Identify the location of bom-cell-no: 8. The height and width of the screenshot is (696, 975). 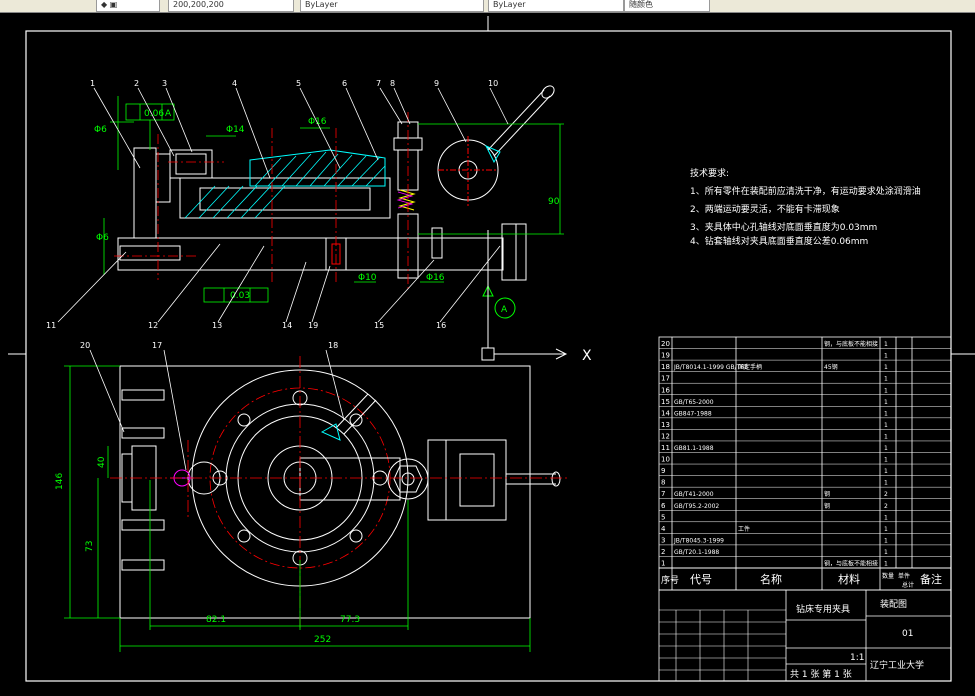
(663, 483).